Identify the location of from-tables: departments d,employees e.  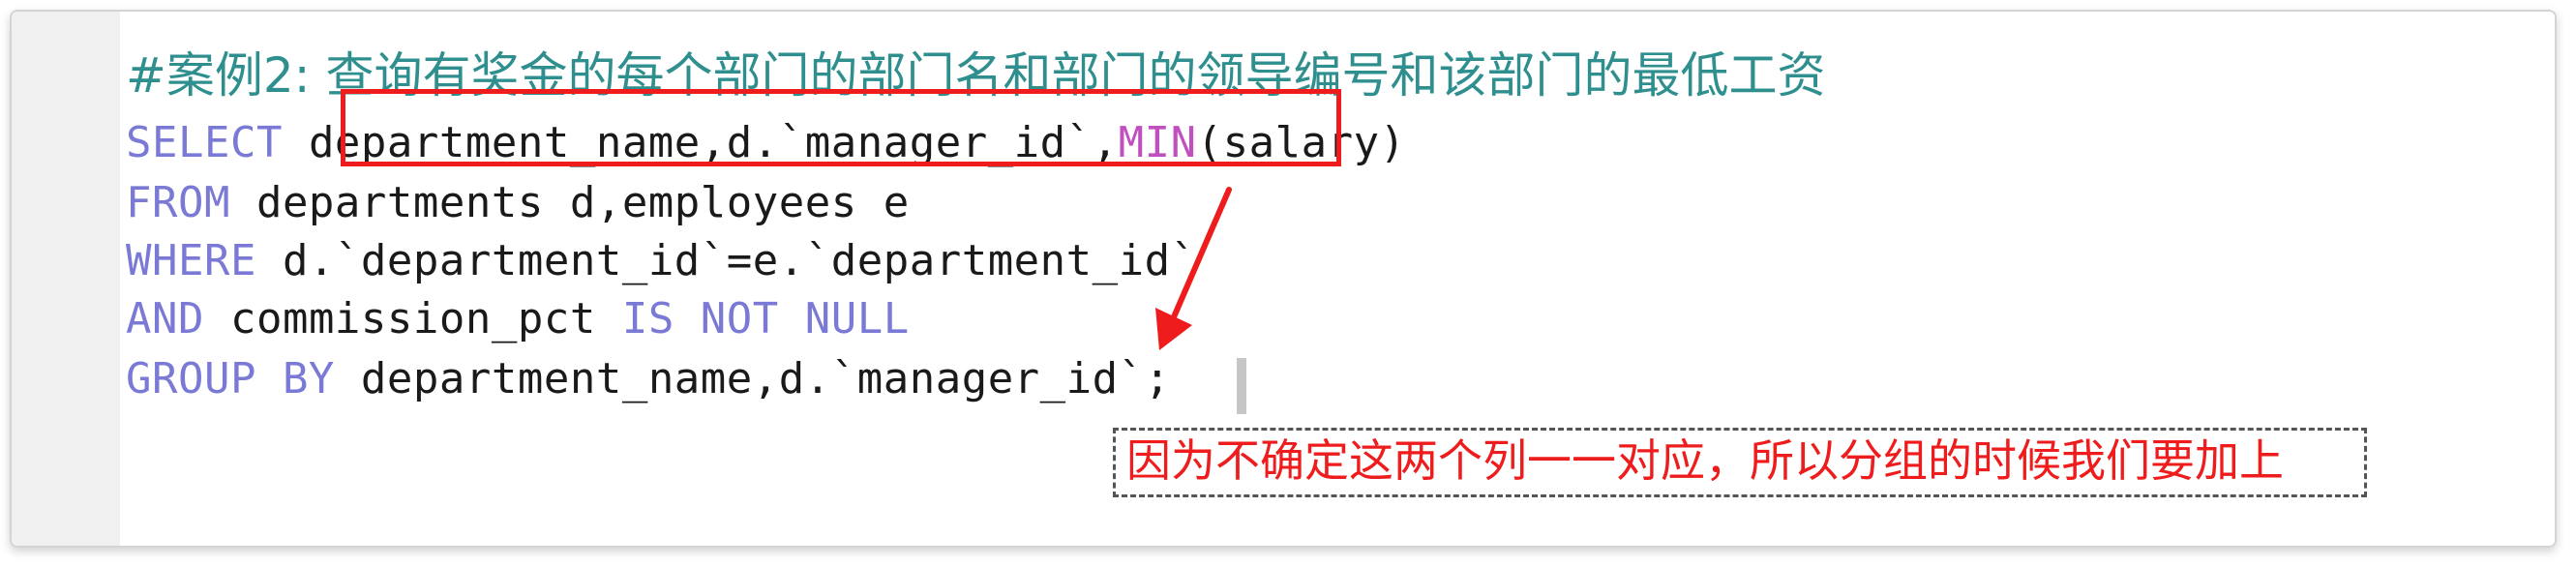
(582, 202).